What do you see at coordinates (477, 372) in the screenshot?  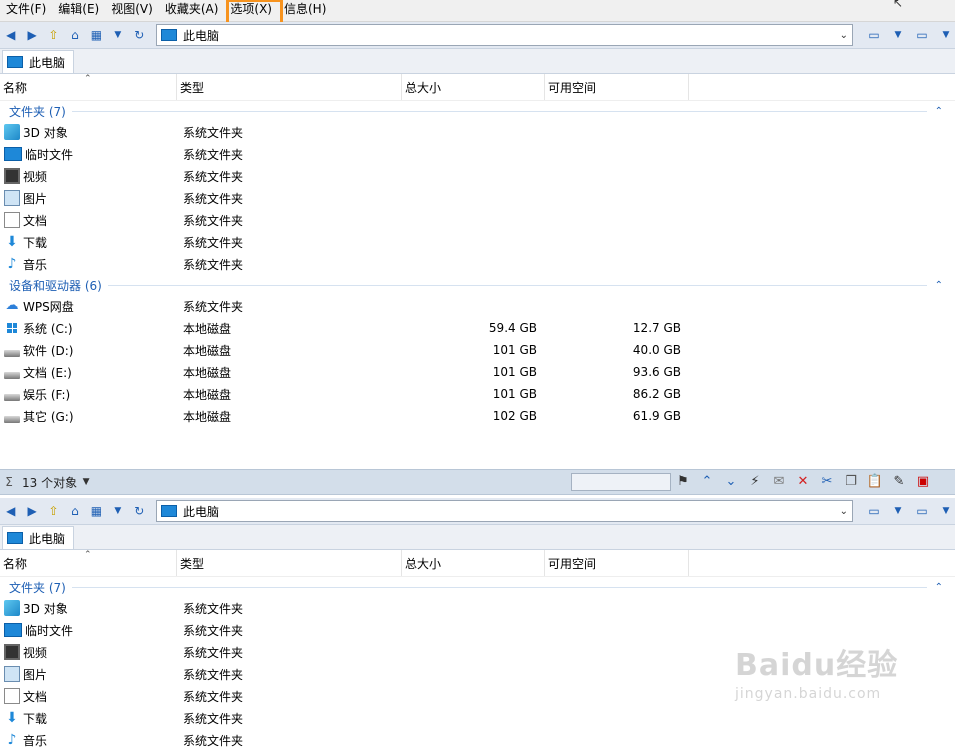 I see `list-item: 文档 (E:) 本地磁盘 101 GB 93.6 GB` at bounding box center [477, 372].